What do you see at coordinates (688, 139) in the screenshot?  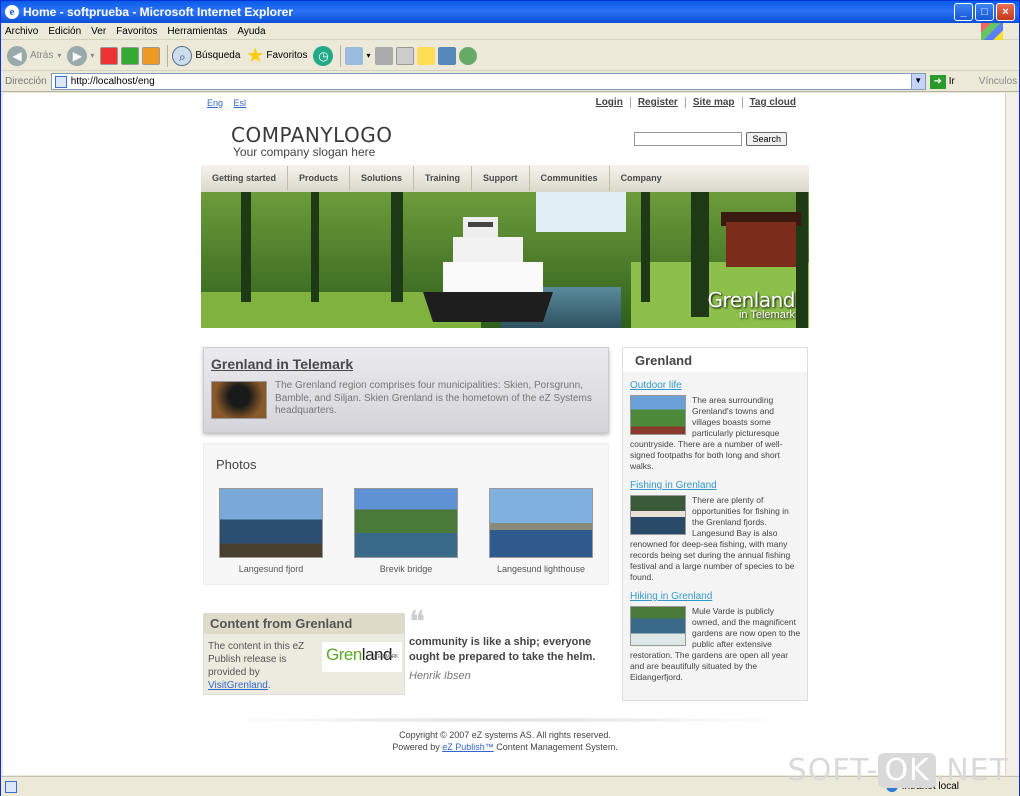 I see `site-search-input` at bounding box center [688, 139].